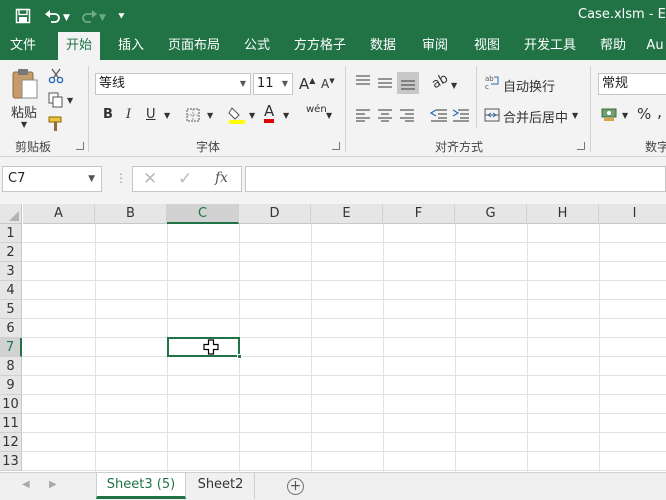 This screenshot has width=666, height=500. I want to click on tab-file: 文件, so click(23, 46).